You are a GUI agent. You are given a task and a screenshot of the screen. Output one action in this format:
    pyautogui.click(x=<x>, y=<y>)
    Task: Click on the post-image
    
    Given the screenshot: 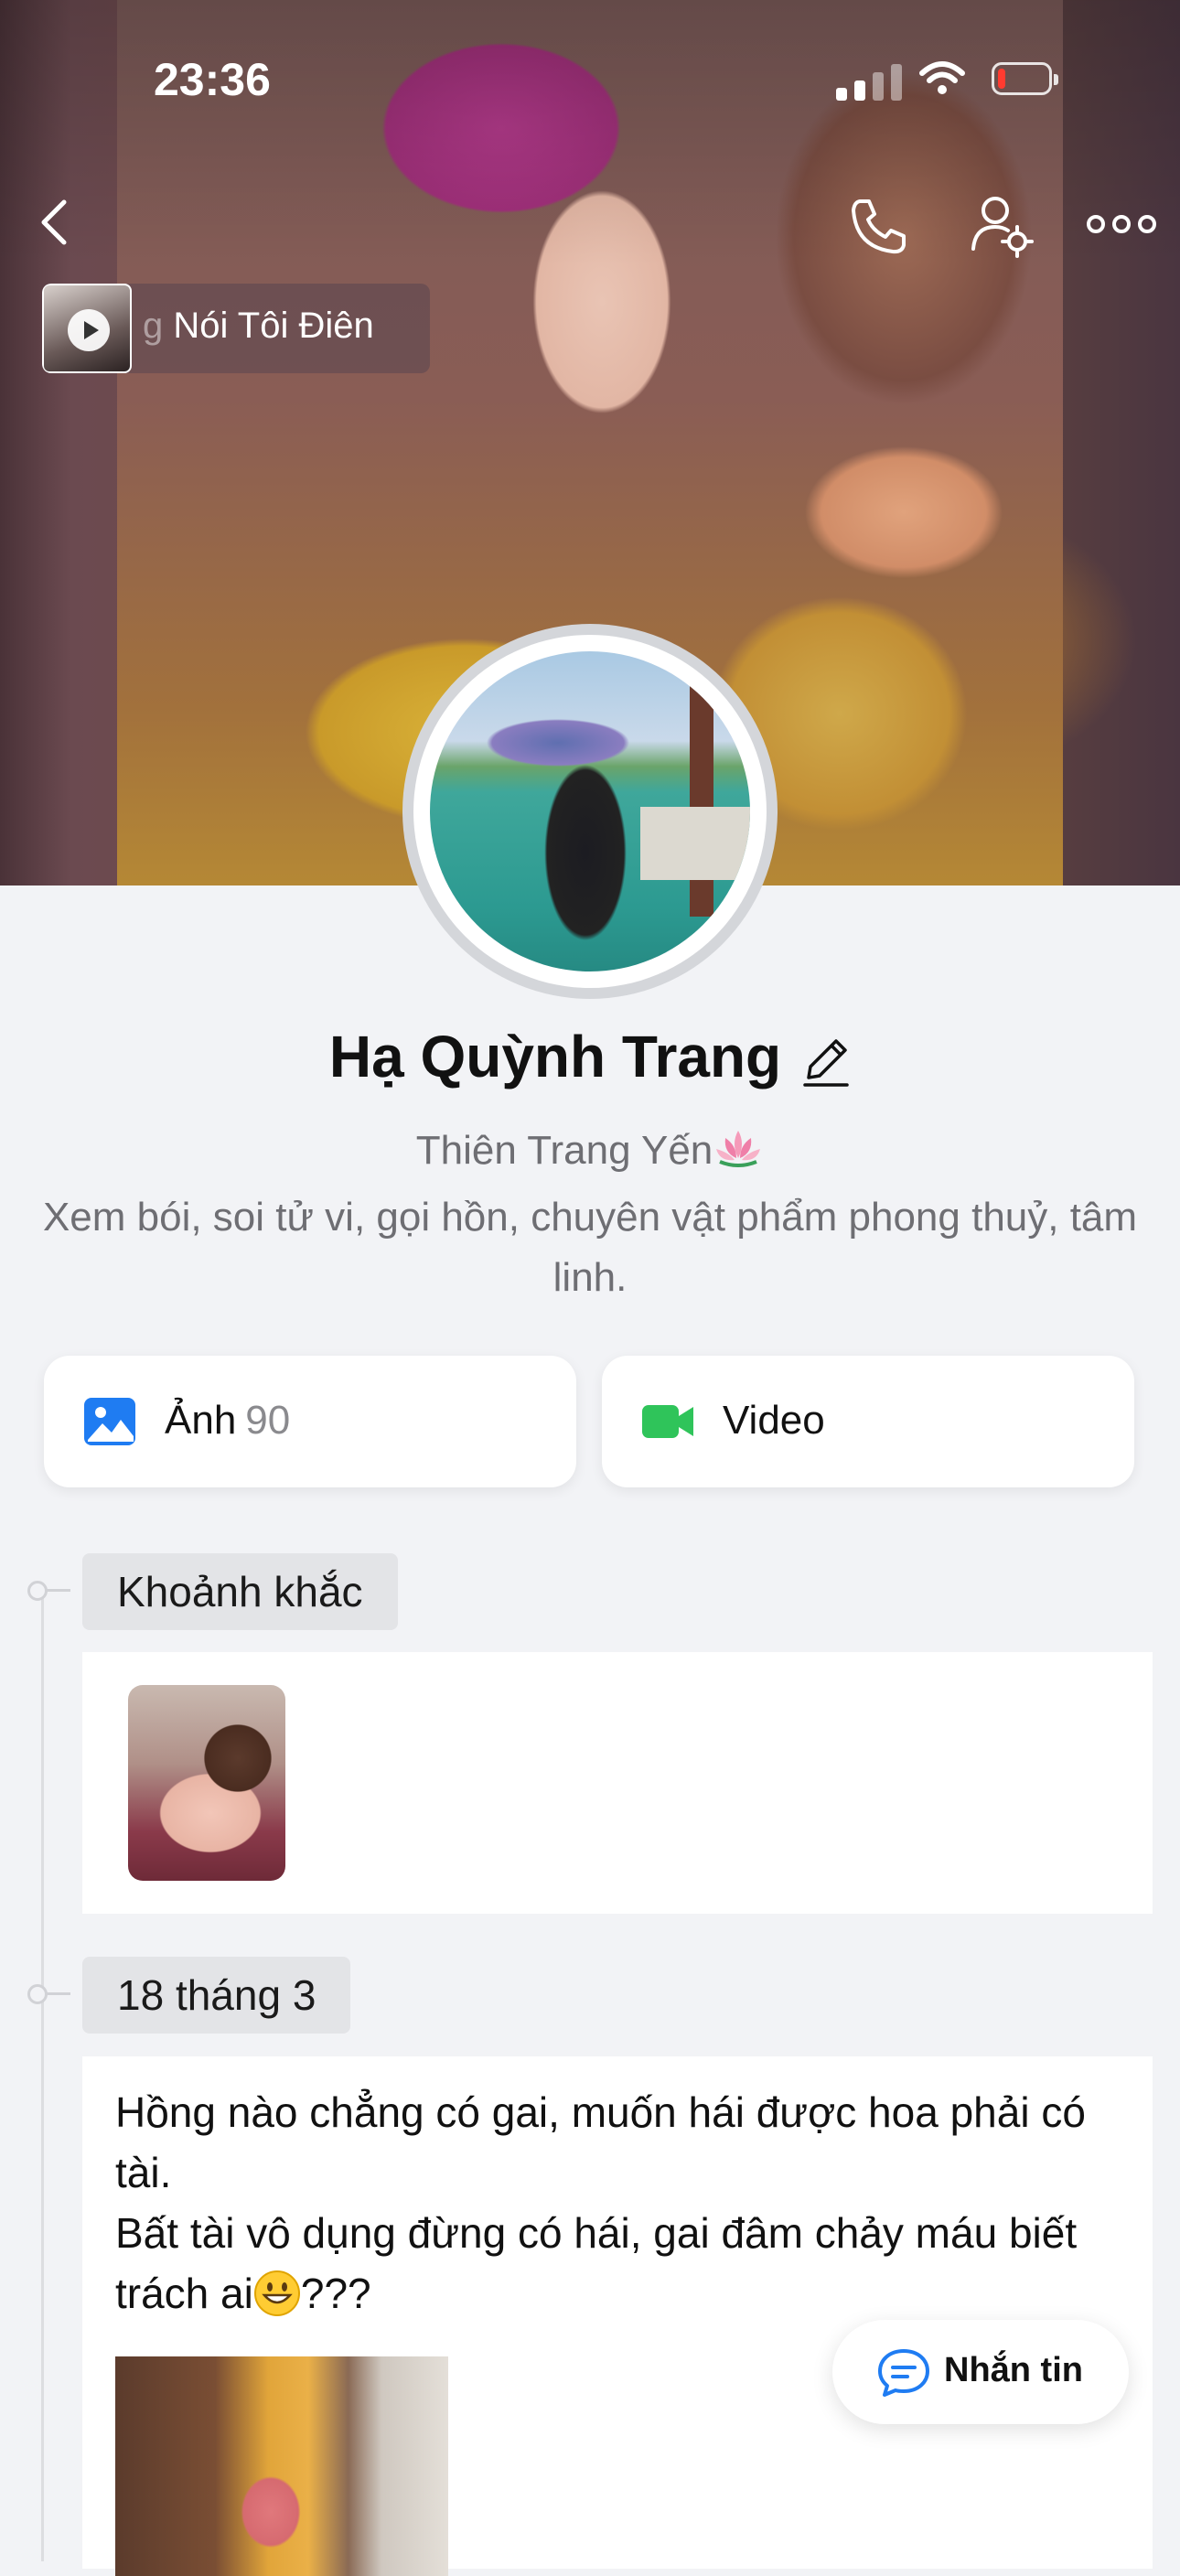 What is the action you would take?
    pyautogui.click(x=281, y=2466)
    